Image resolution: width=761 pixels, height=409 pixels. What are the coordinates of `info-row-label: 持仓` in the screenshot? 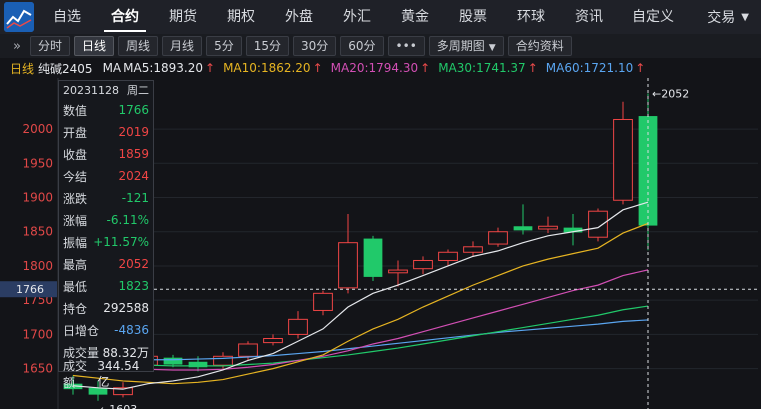 It's located at (75, 308).